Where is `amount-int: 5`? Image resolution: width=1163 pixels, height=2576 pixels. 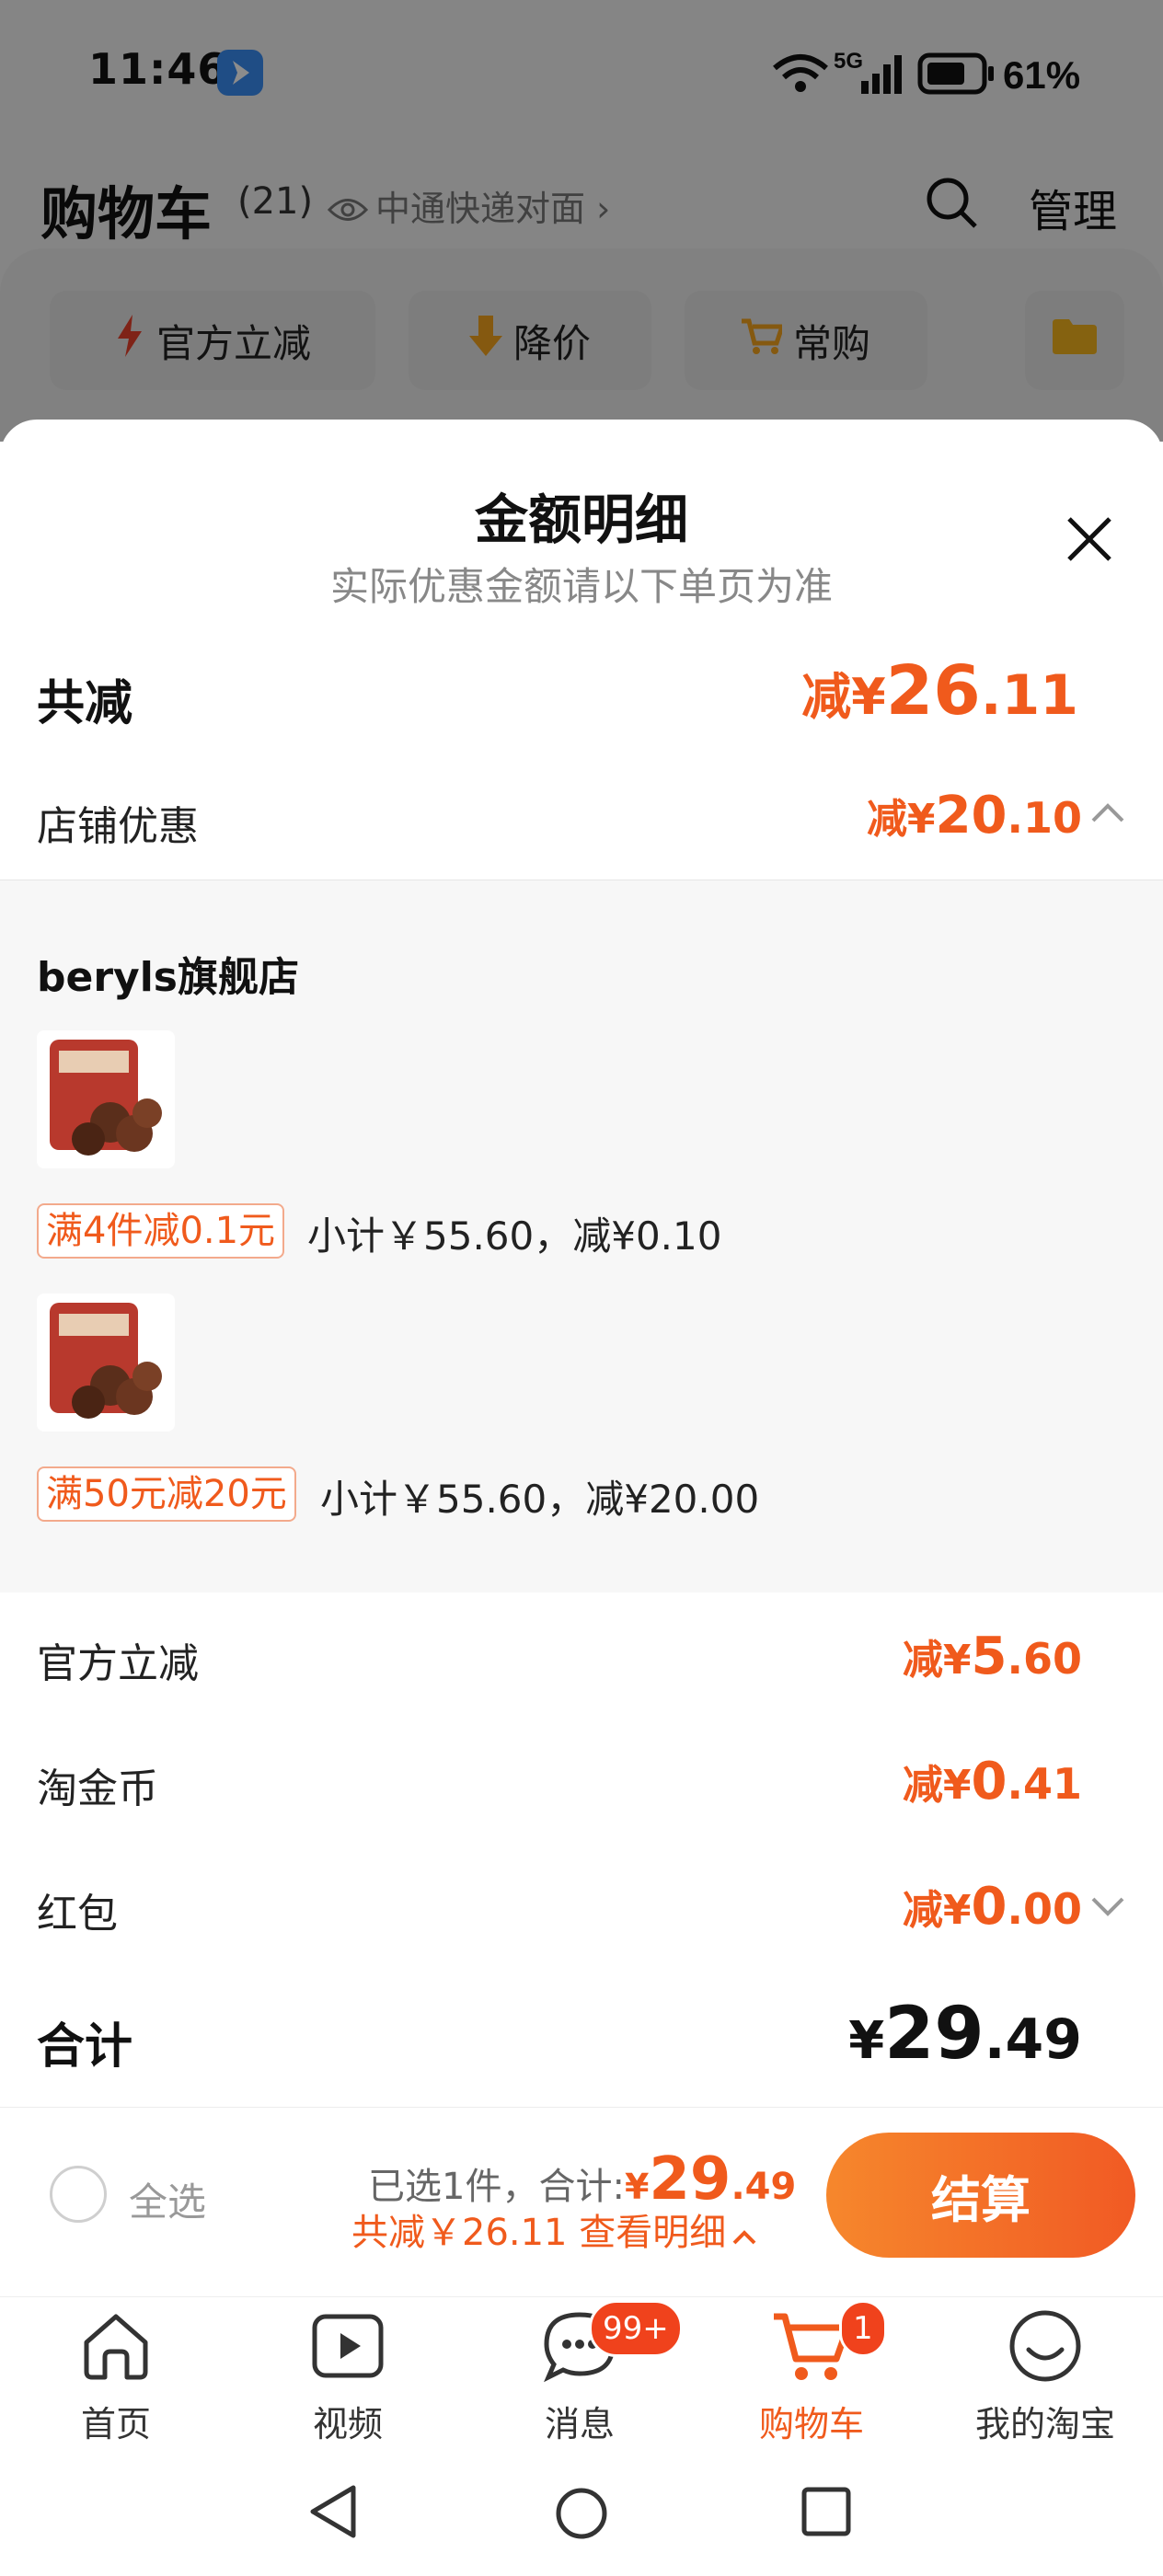 amount-int: 5 is located at coordinates (990, 1656).